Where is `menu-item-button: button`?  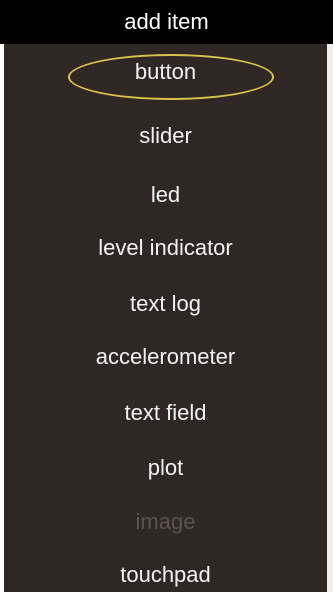 menu-item-button: button is located at coordinates (165, 72).